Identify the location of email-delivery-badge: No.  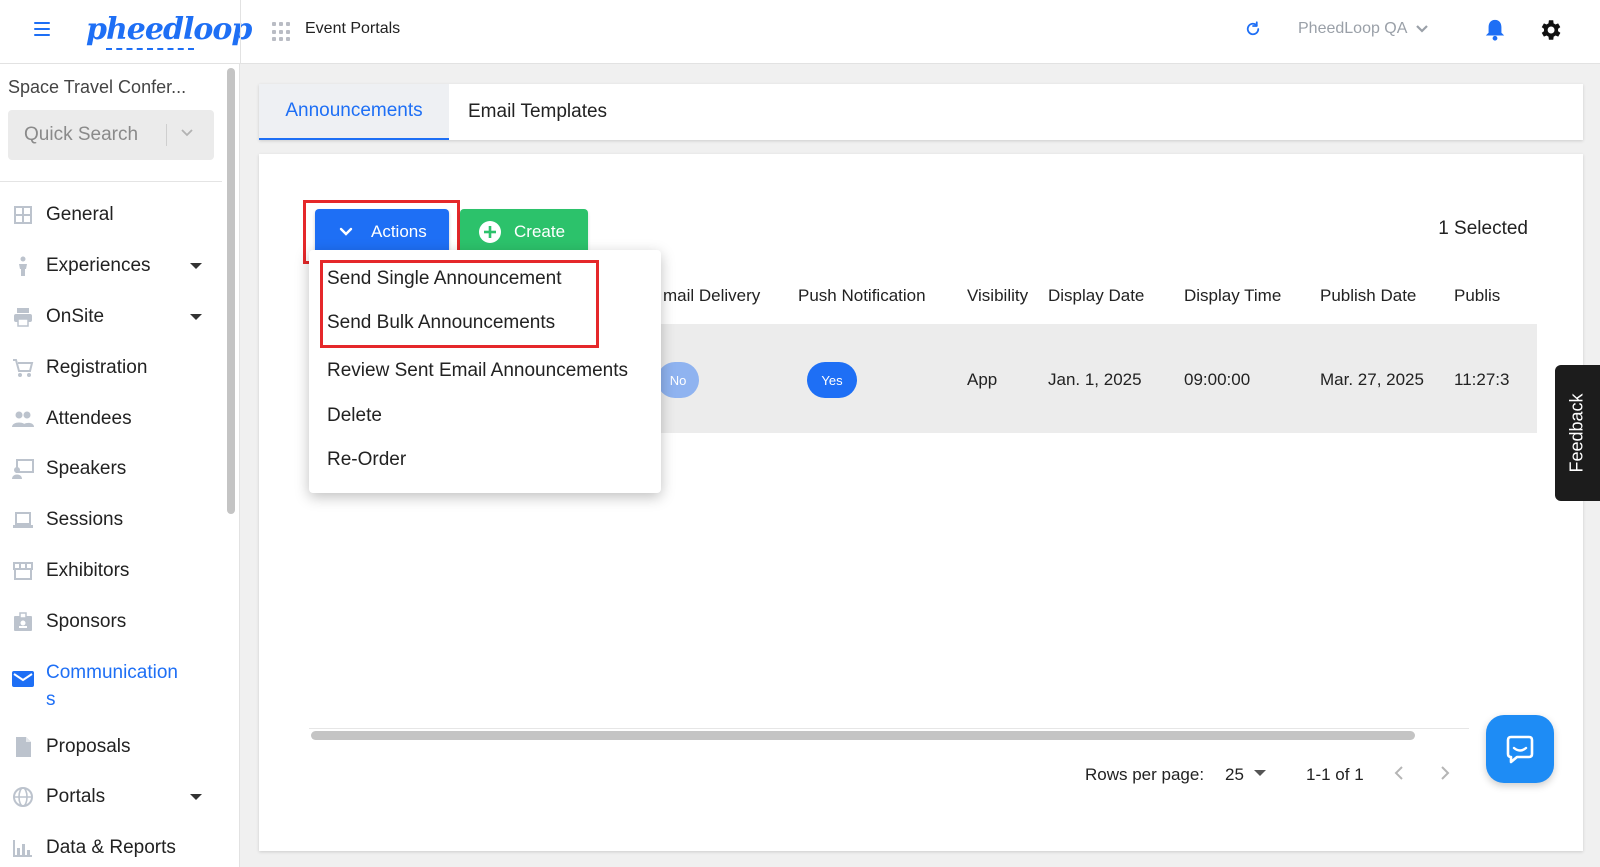
(678, 380).